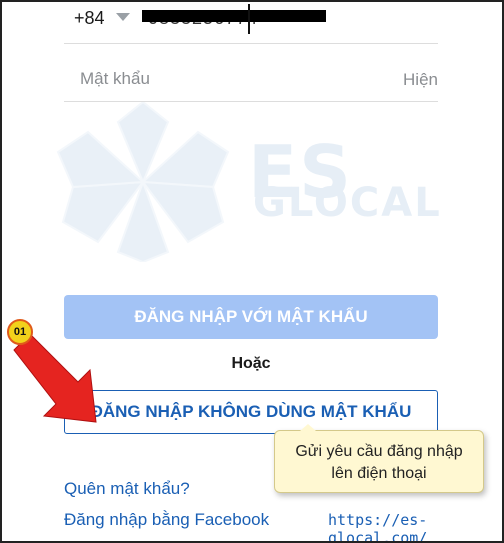 Image resolution: width=504 pixels, height=543 pixels. Describe the element at coordinates (379, 461) in the screenshot. I see `tooltip: Gửi yêu cầu đăng nhập lên điện thoại` at that location.